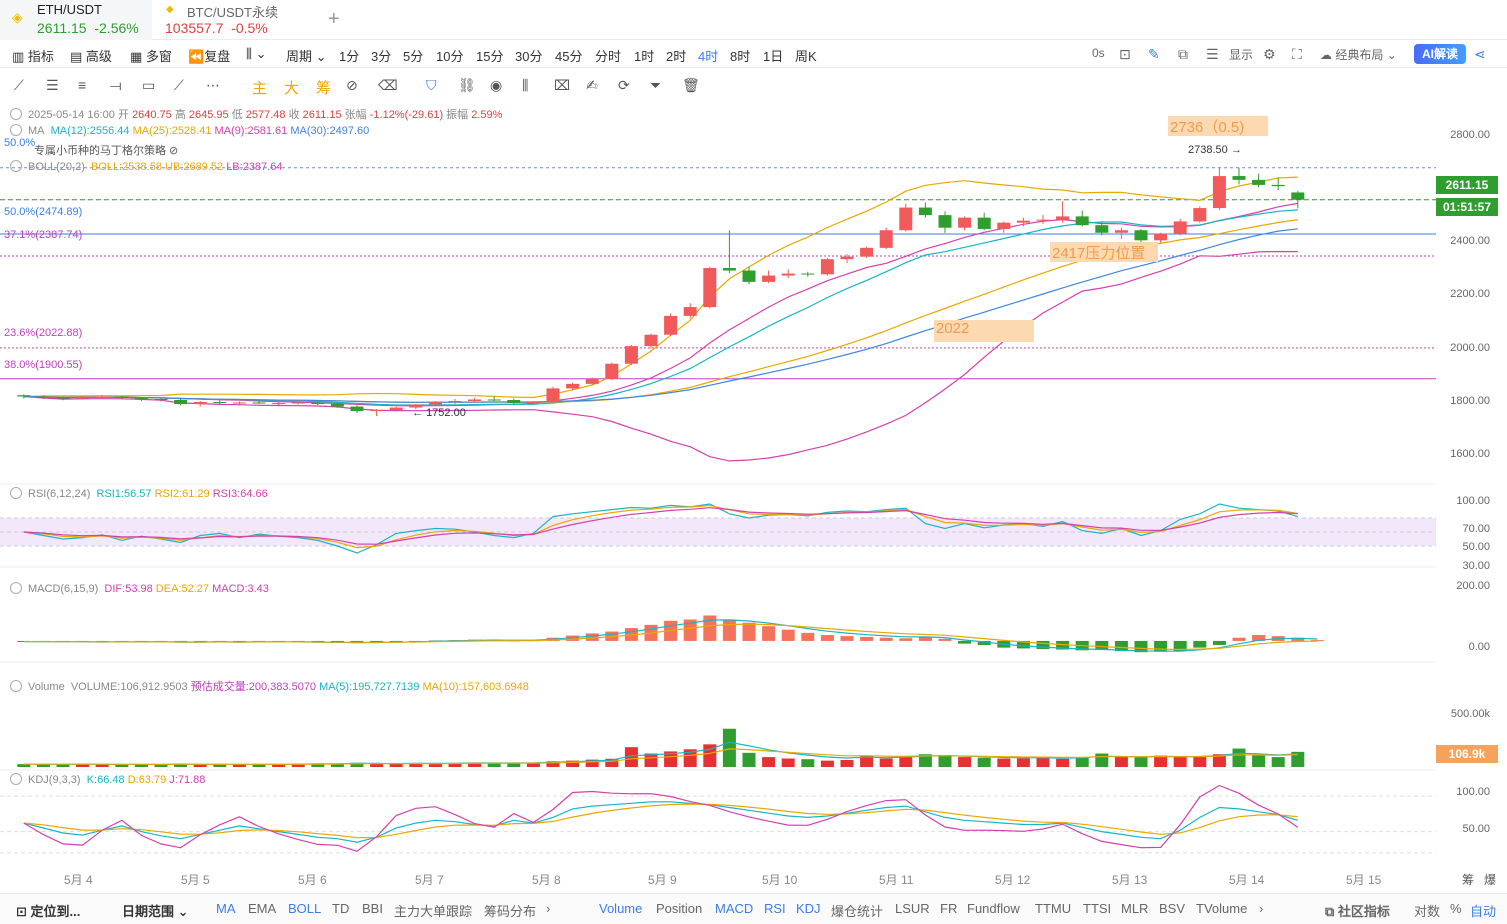 The image size is (1507, 924). Describe the element at coordinates (256, 54) in the screenshot. I see `chart-type-button: ⫼ ⌄` at that location.